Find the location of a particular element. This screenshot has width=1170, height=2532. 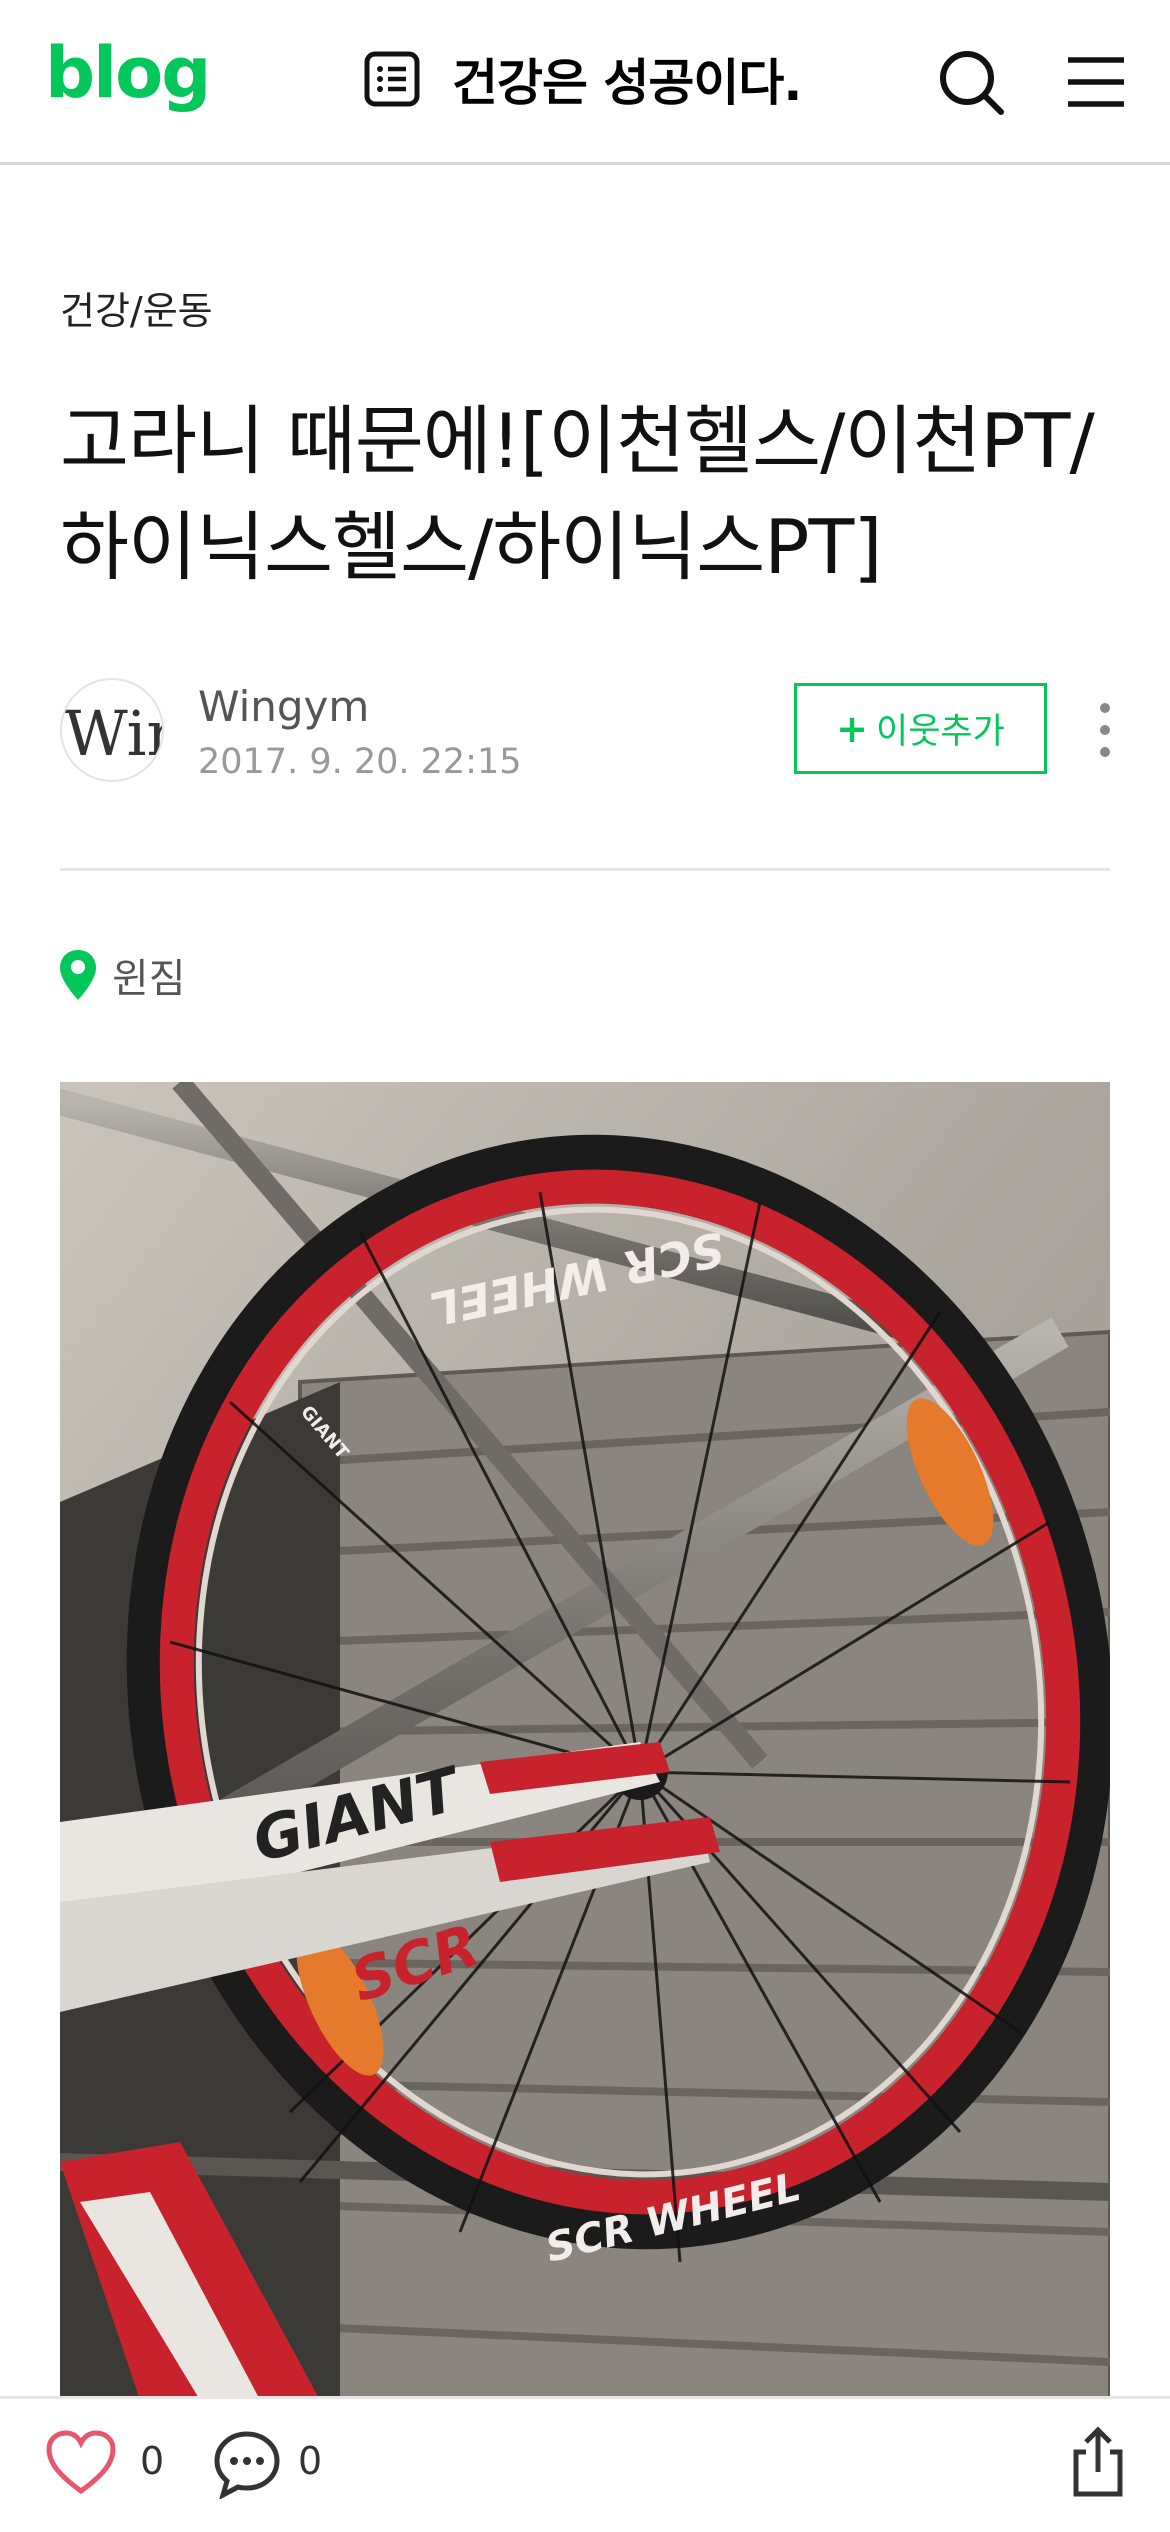

comment-icon is located at coordinates (247, 2464).